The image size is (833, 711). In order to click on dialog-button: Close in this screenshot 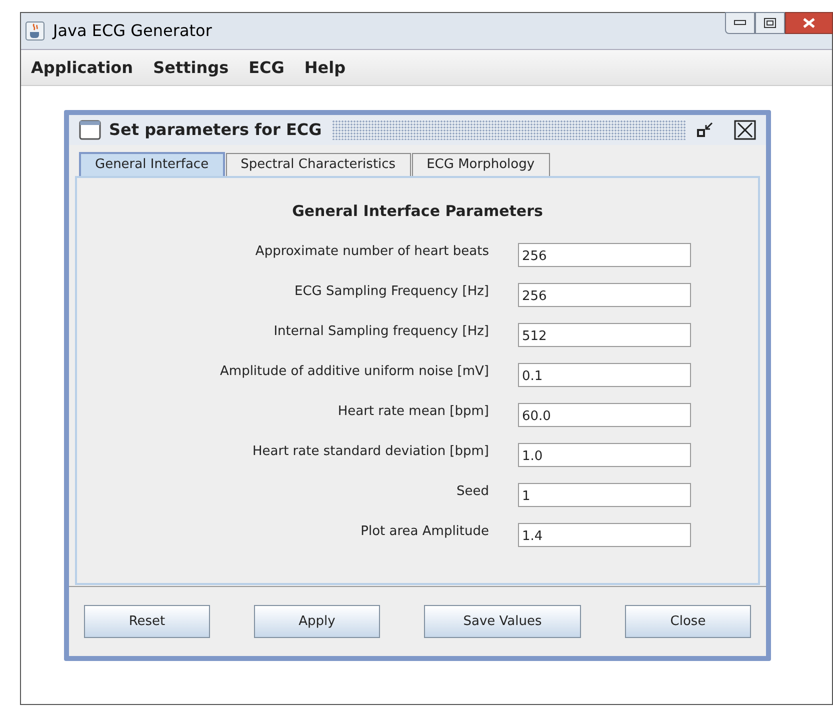, I will do `click(688, 621)`.